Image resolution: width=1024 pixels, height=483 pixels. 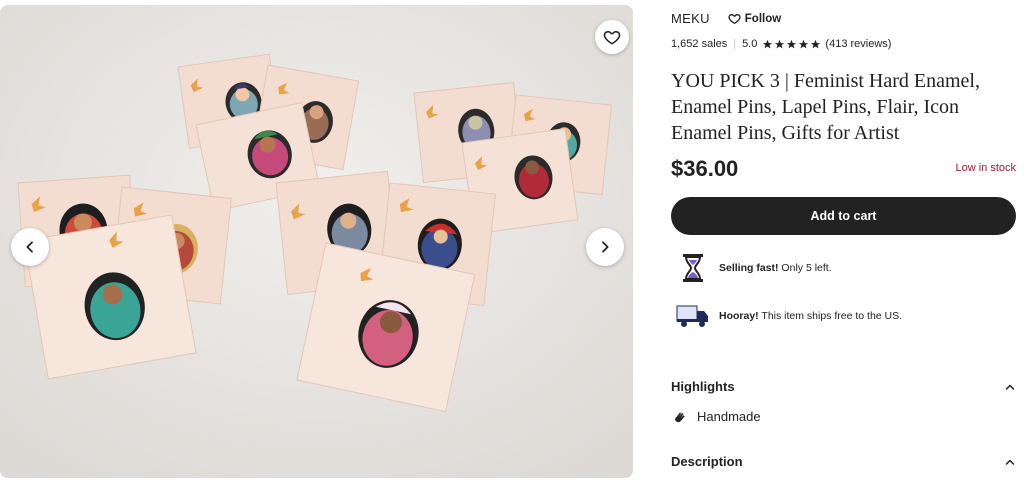 What do you see at coordinates (707, 461) in the screenshot?
I see `description-heading: Description` at bounding box center [707, 461].